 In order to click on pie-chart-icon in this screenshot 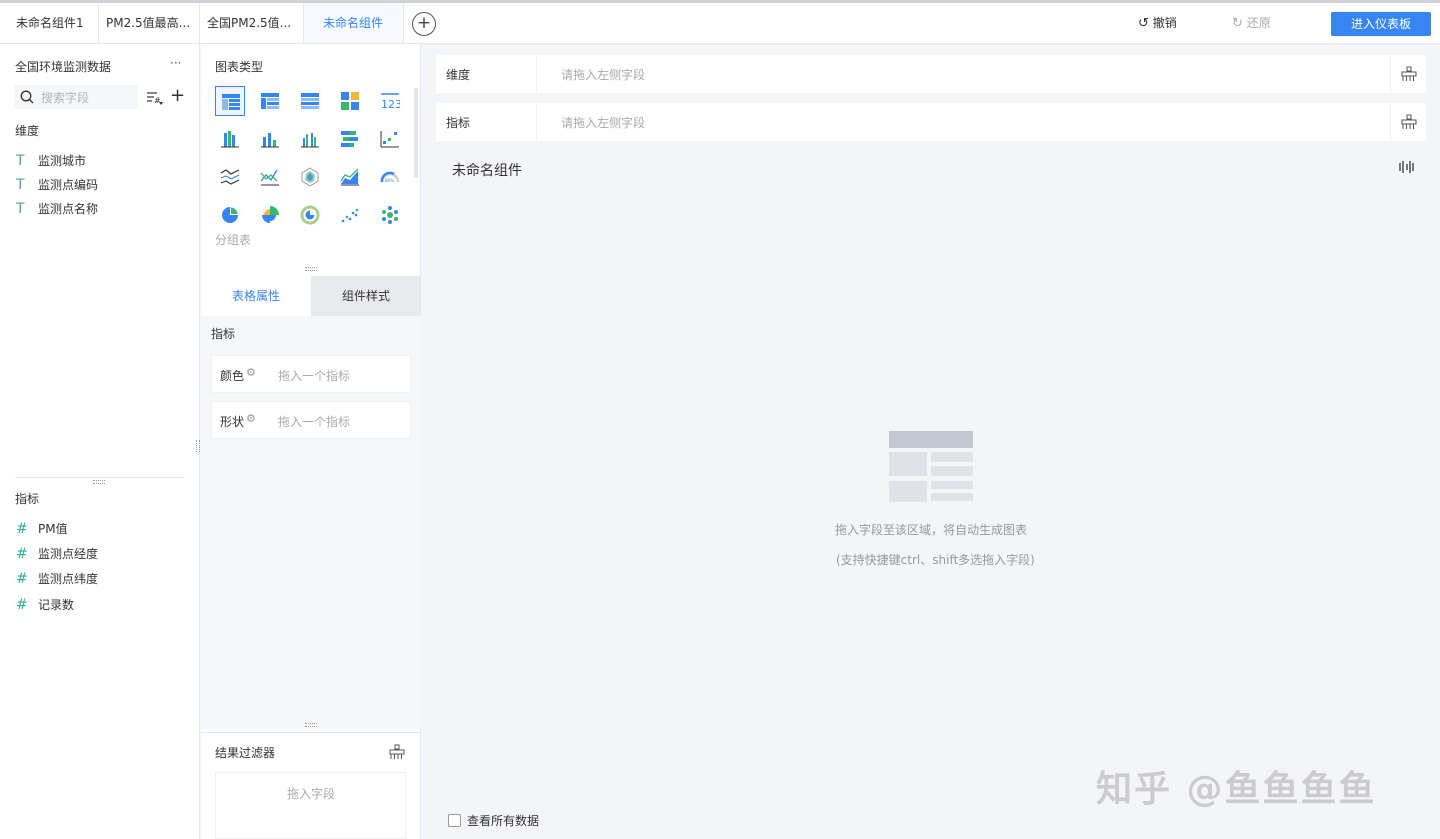, I will do `click(230, 215)`.